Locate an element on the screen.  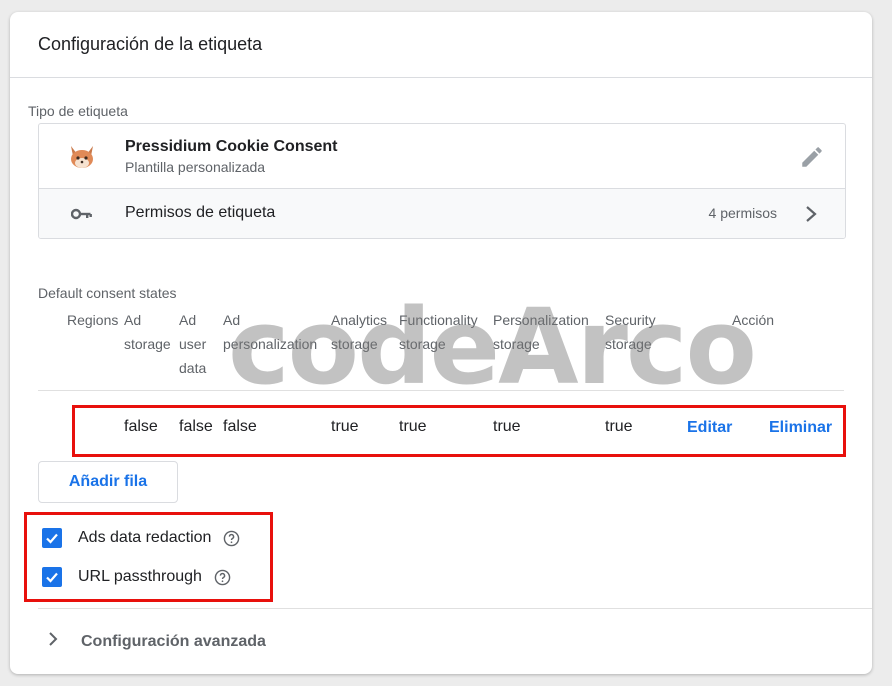
column-header-ad-user-data: Ad user data is located at coordinates (193, 344).